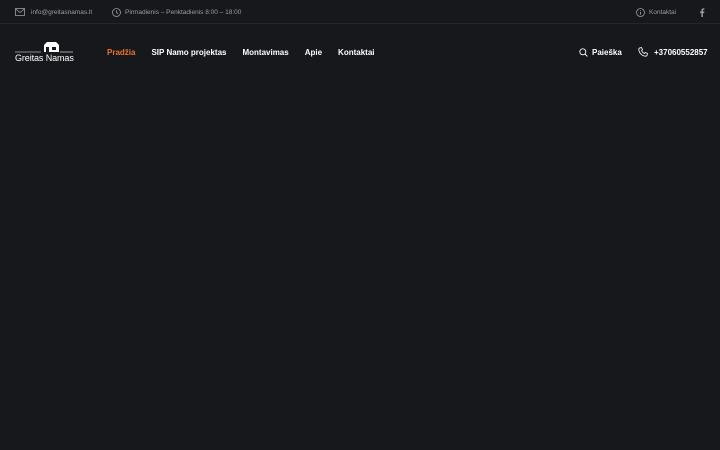 The image size is (720, 450). I want to click on top-contacts-link: Kontaktai, so click(656, 12).